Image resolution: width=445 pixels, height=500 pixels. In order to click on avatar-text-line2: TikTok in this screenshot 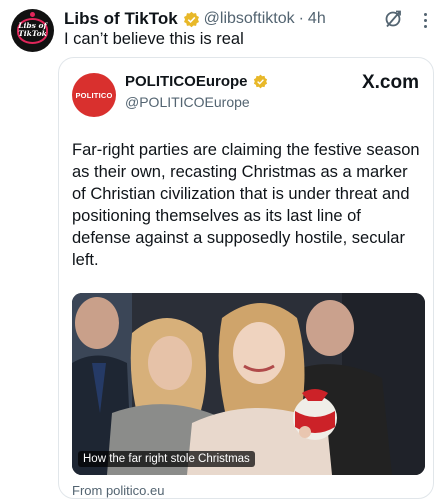, I will do `click(32, 33)`.